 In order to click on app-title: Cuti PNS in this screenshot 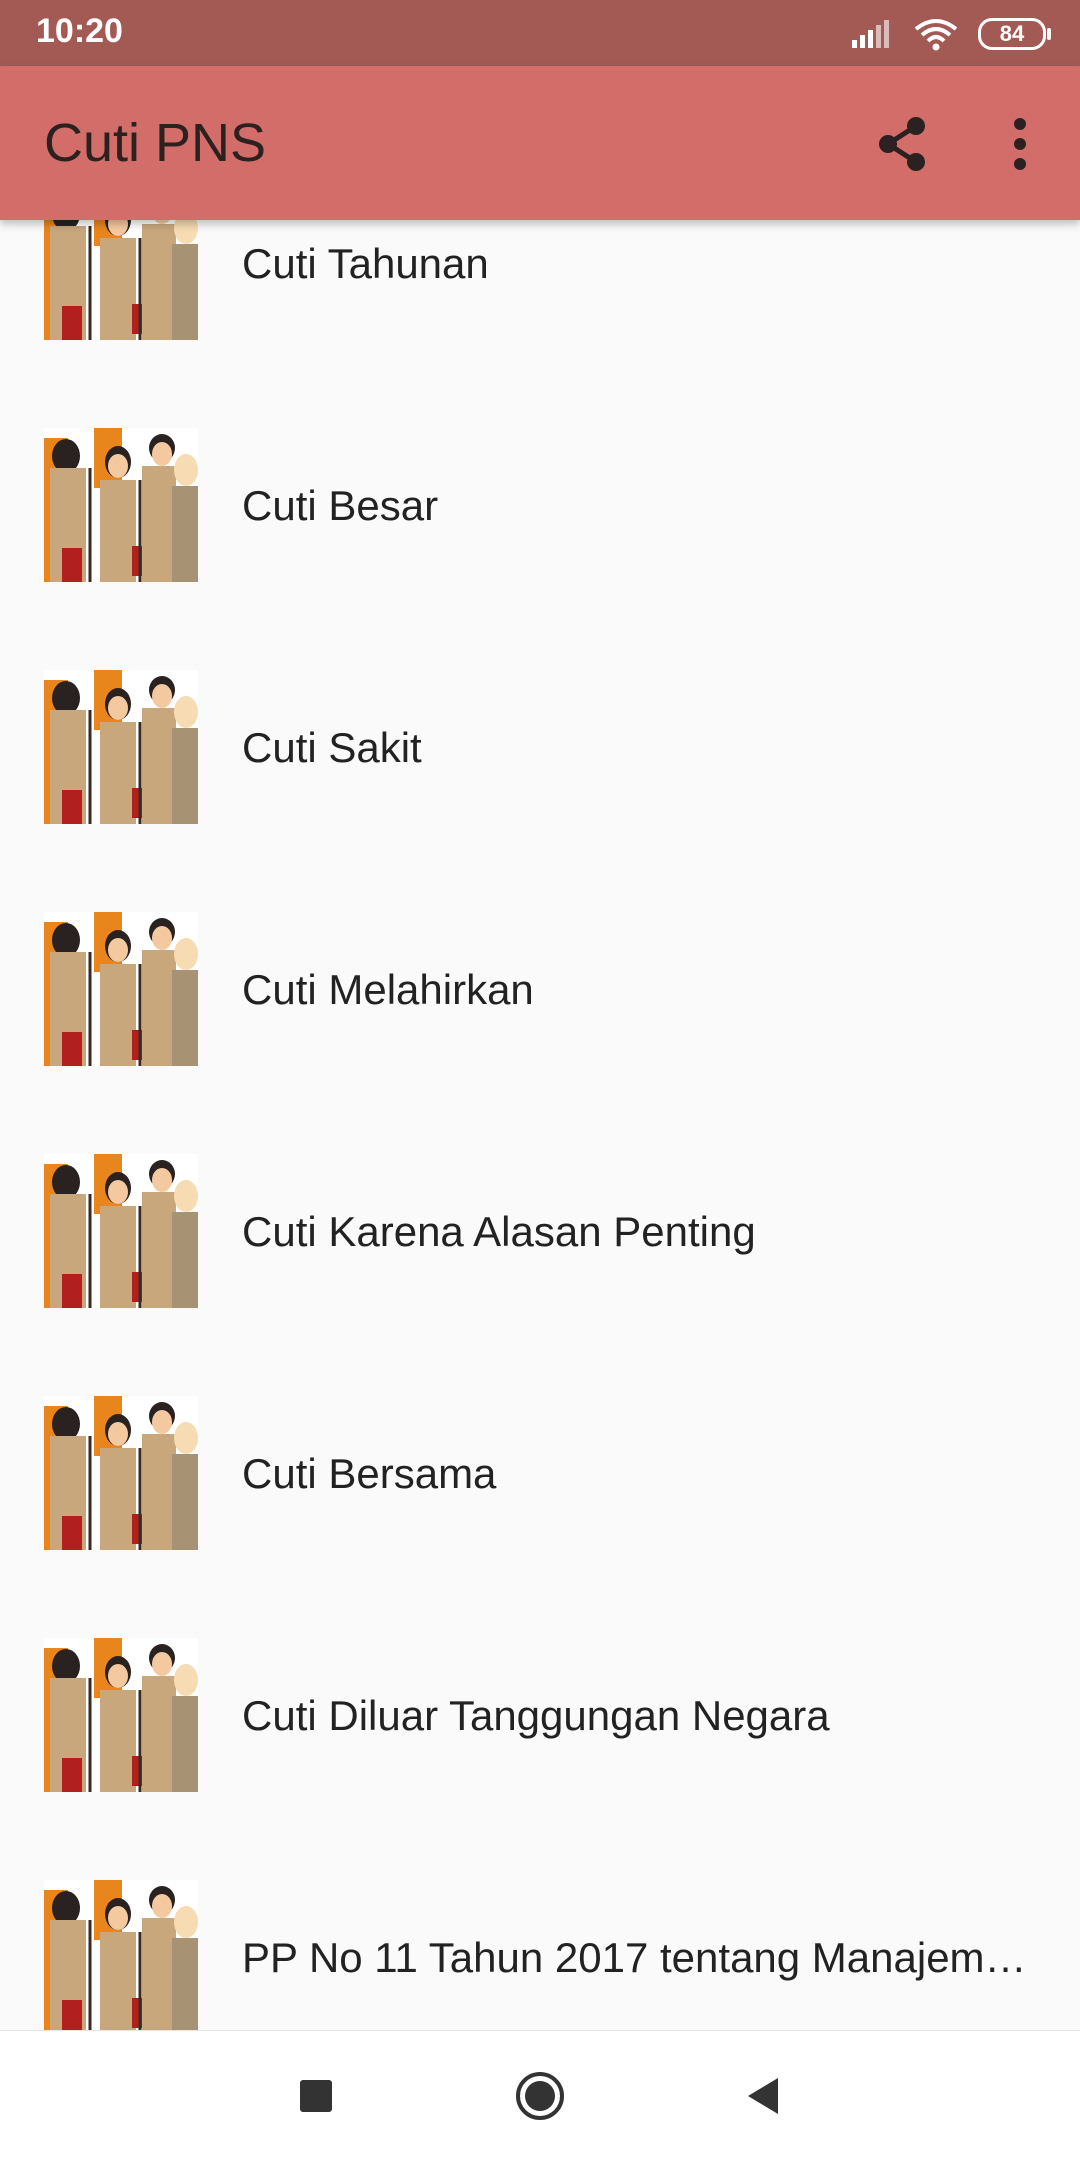, I will do `click(155, 143)`.